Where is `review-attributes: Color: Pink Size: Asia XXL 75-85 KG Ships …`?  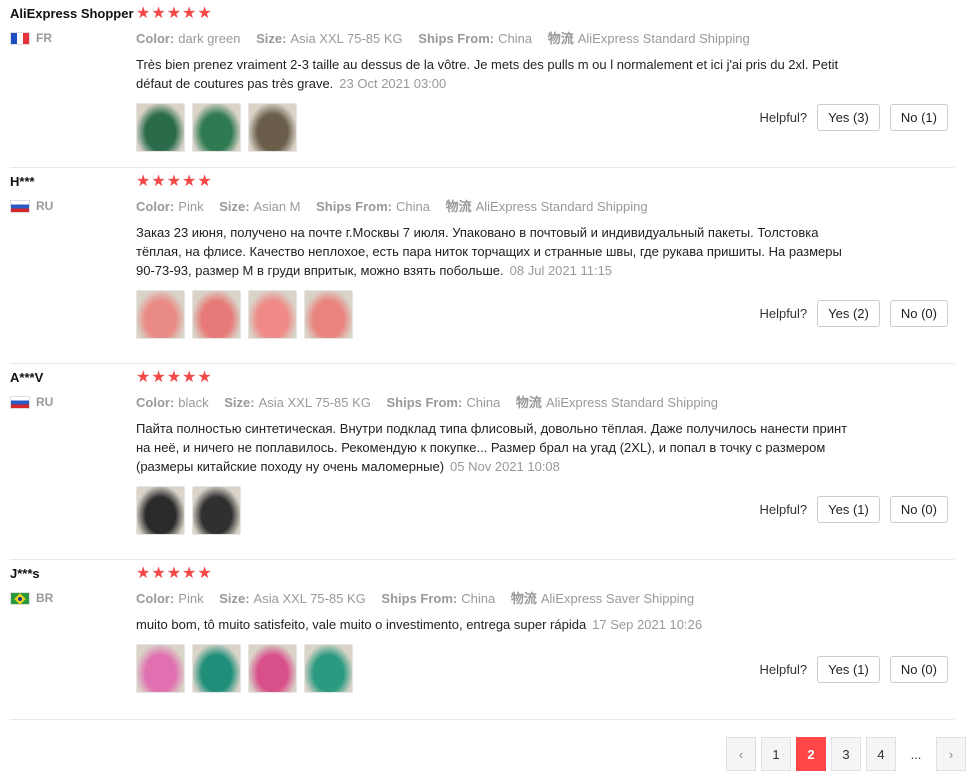
review-attributes: Color: Pink Size: Asia XXL 75-85 KG Ships … is located at coordinates (545, 597).